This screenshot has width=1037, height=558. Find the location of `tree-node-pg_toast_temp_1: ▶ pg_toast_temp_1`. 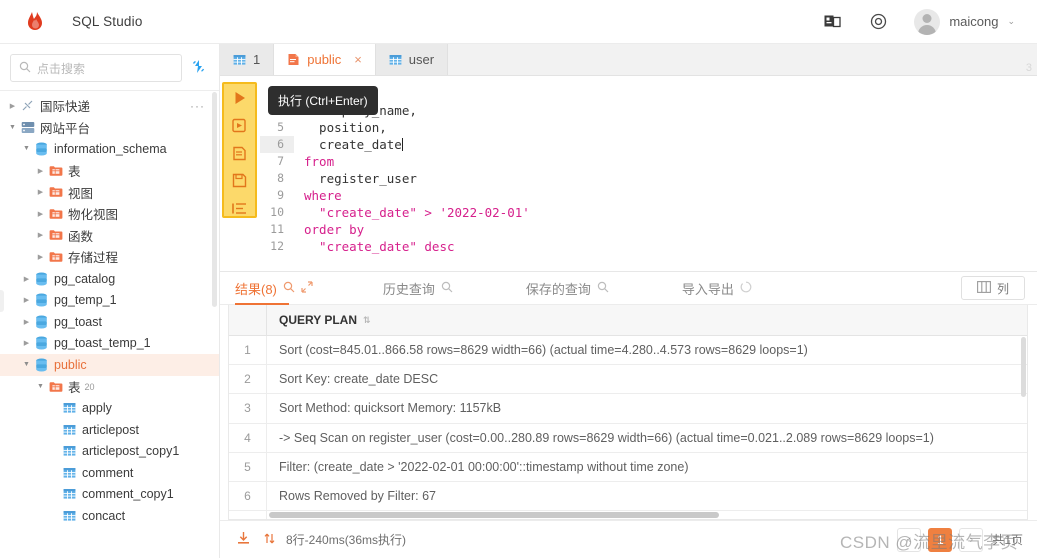

tree-node-pg_toast_temp_1: ▶ pg_toast_temp_1 is located at coordinates (109, 344).